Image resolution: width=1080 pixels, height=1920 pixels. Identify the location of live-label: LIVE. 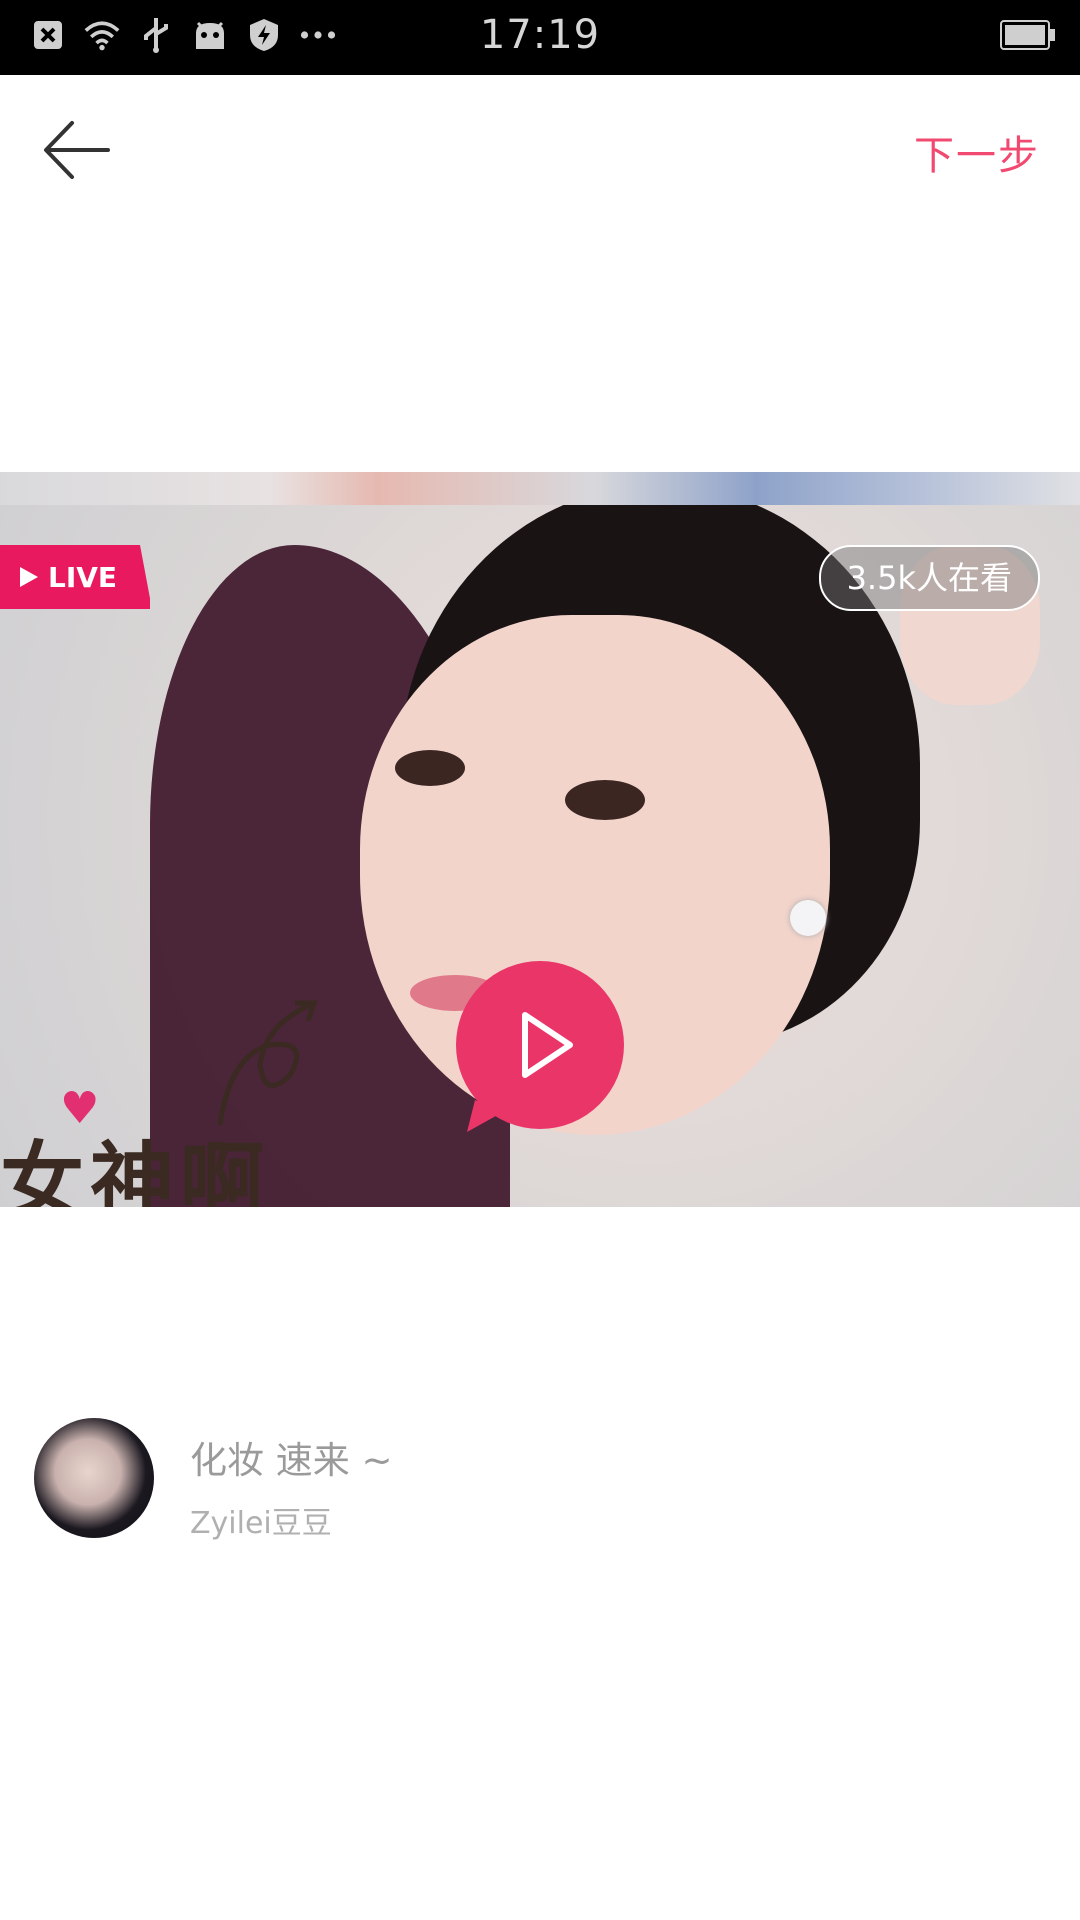
(83, 577).